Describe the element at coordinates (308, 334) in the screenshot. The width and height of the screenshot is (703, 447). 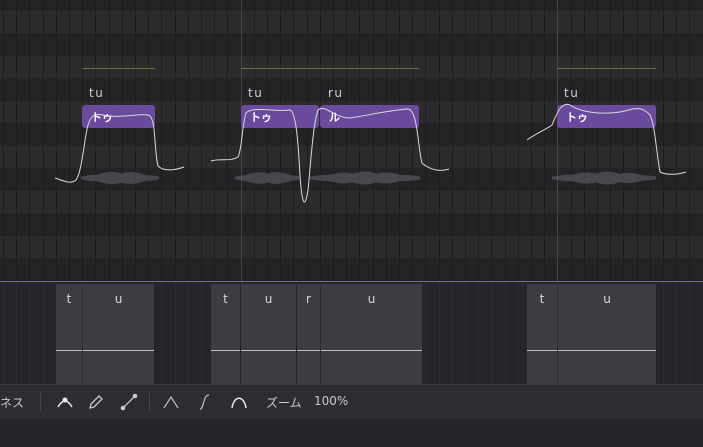
I see `phoneme-segment: r` at that location.